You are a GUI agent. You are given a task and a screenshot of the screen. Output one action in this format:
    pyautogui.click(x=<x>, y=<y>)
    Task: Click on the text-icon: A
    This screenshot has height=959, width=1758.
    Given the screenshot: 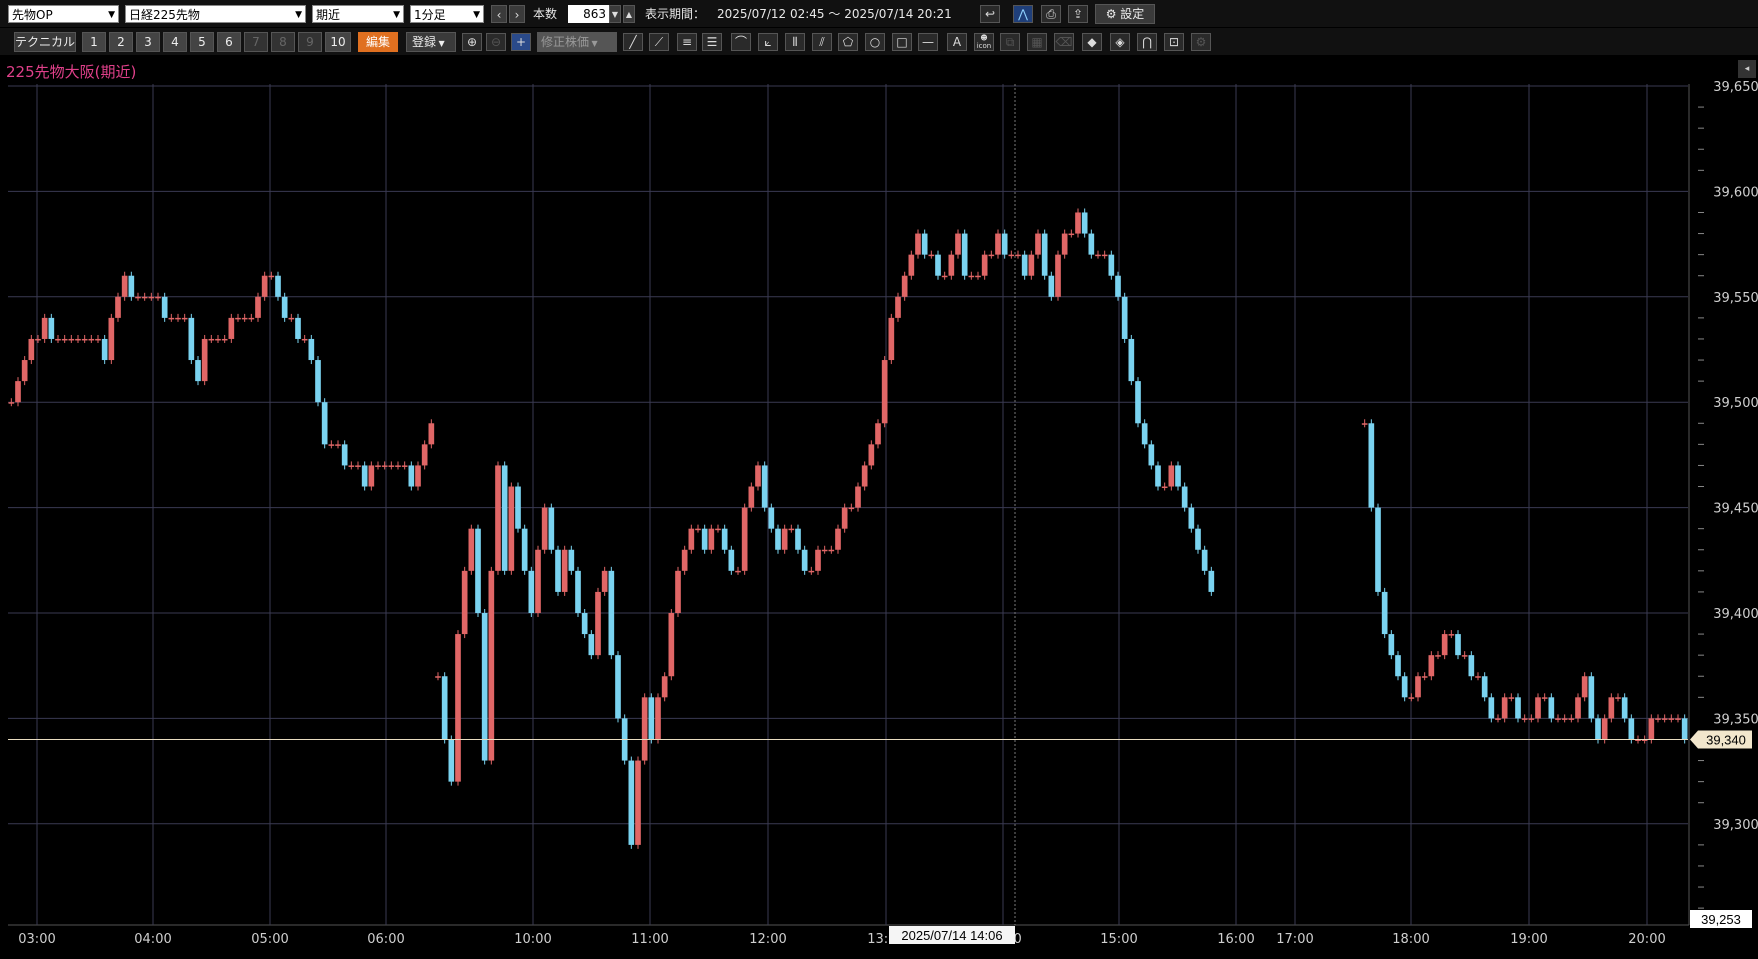 What is the action you would take?
    pyautogui.click(x=957, y=42)
    